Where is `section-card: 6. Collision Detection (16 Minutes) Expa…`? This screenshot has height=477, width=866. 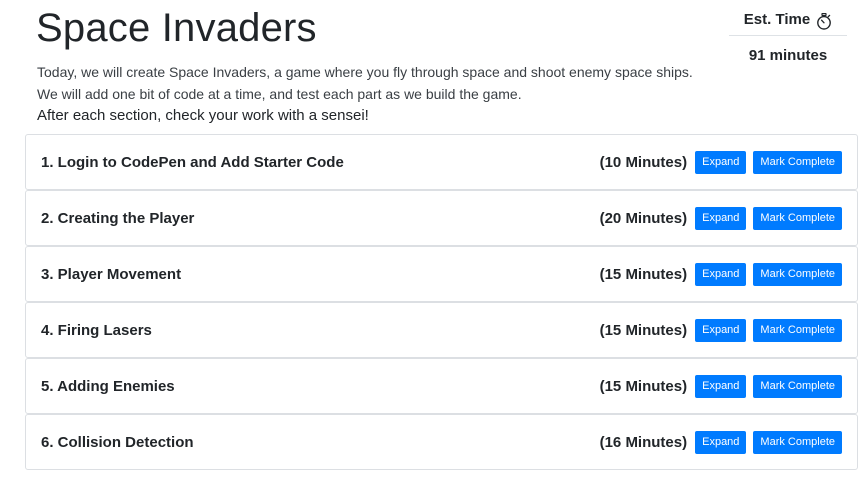
section-card: 6. Collision Detection (16 Minutes) Expa… is located at coordinates (441, 442).